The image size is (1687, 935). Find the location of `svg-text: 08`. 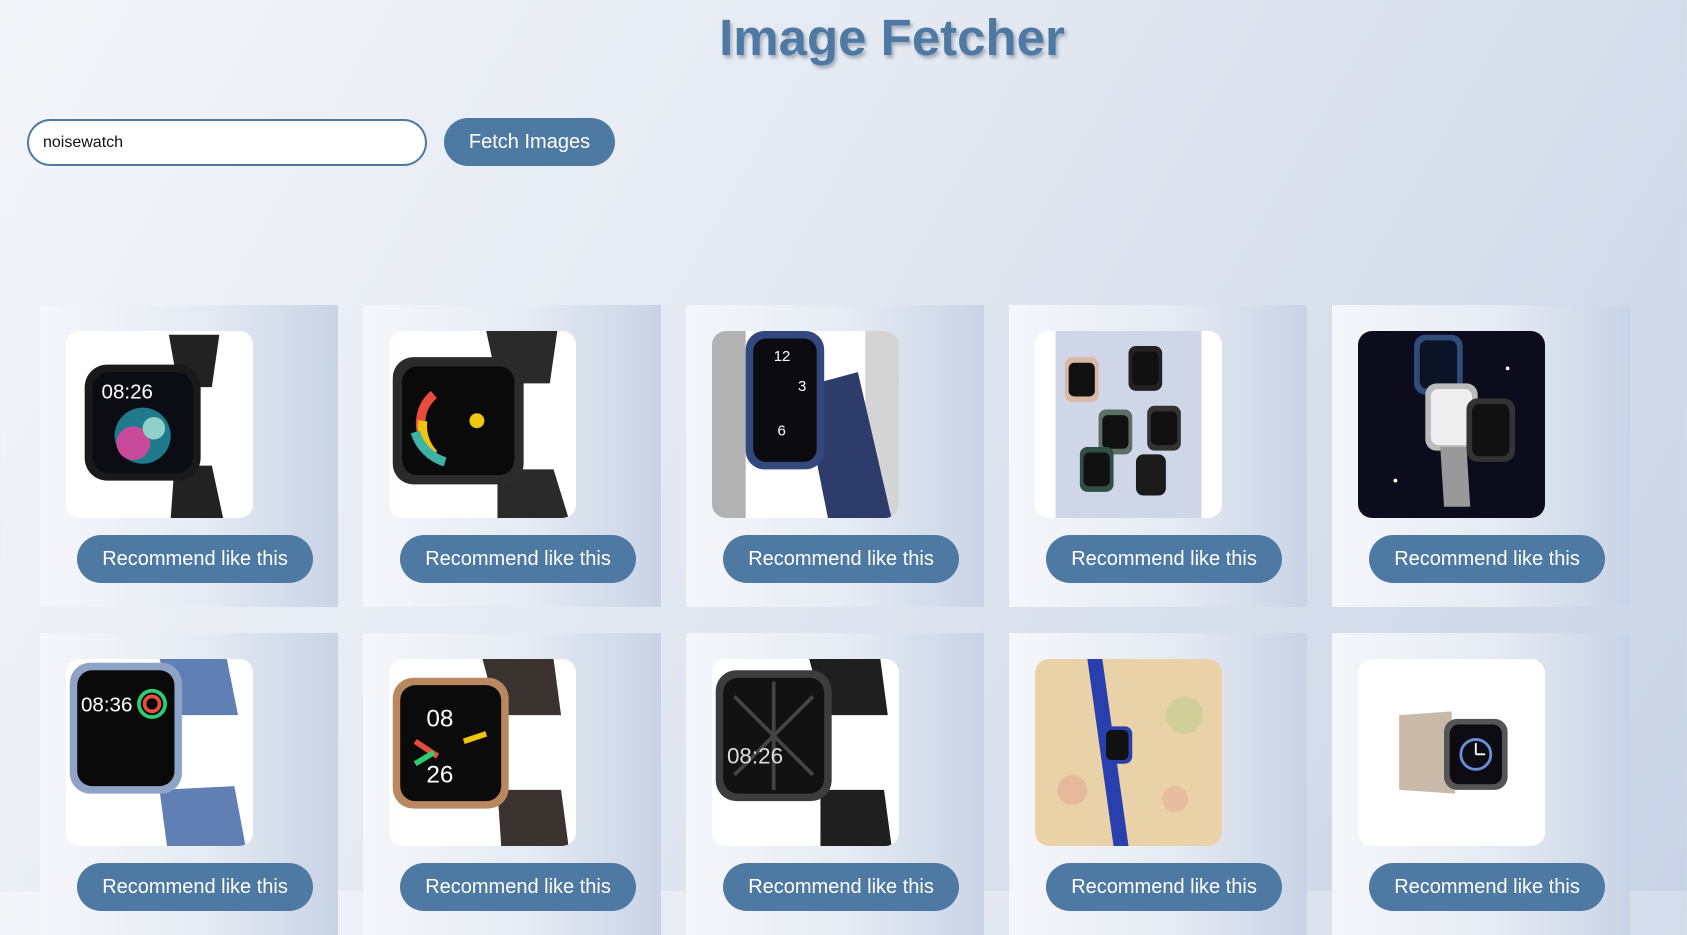

svg-text: 08 is located at coordinates (439, 718).